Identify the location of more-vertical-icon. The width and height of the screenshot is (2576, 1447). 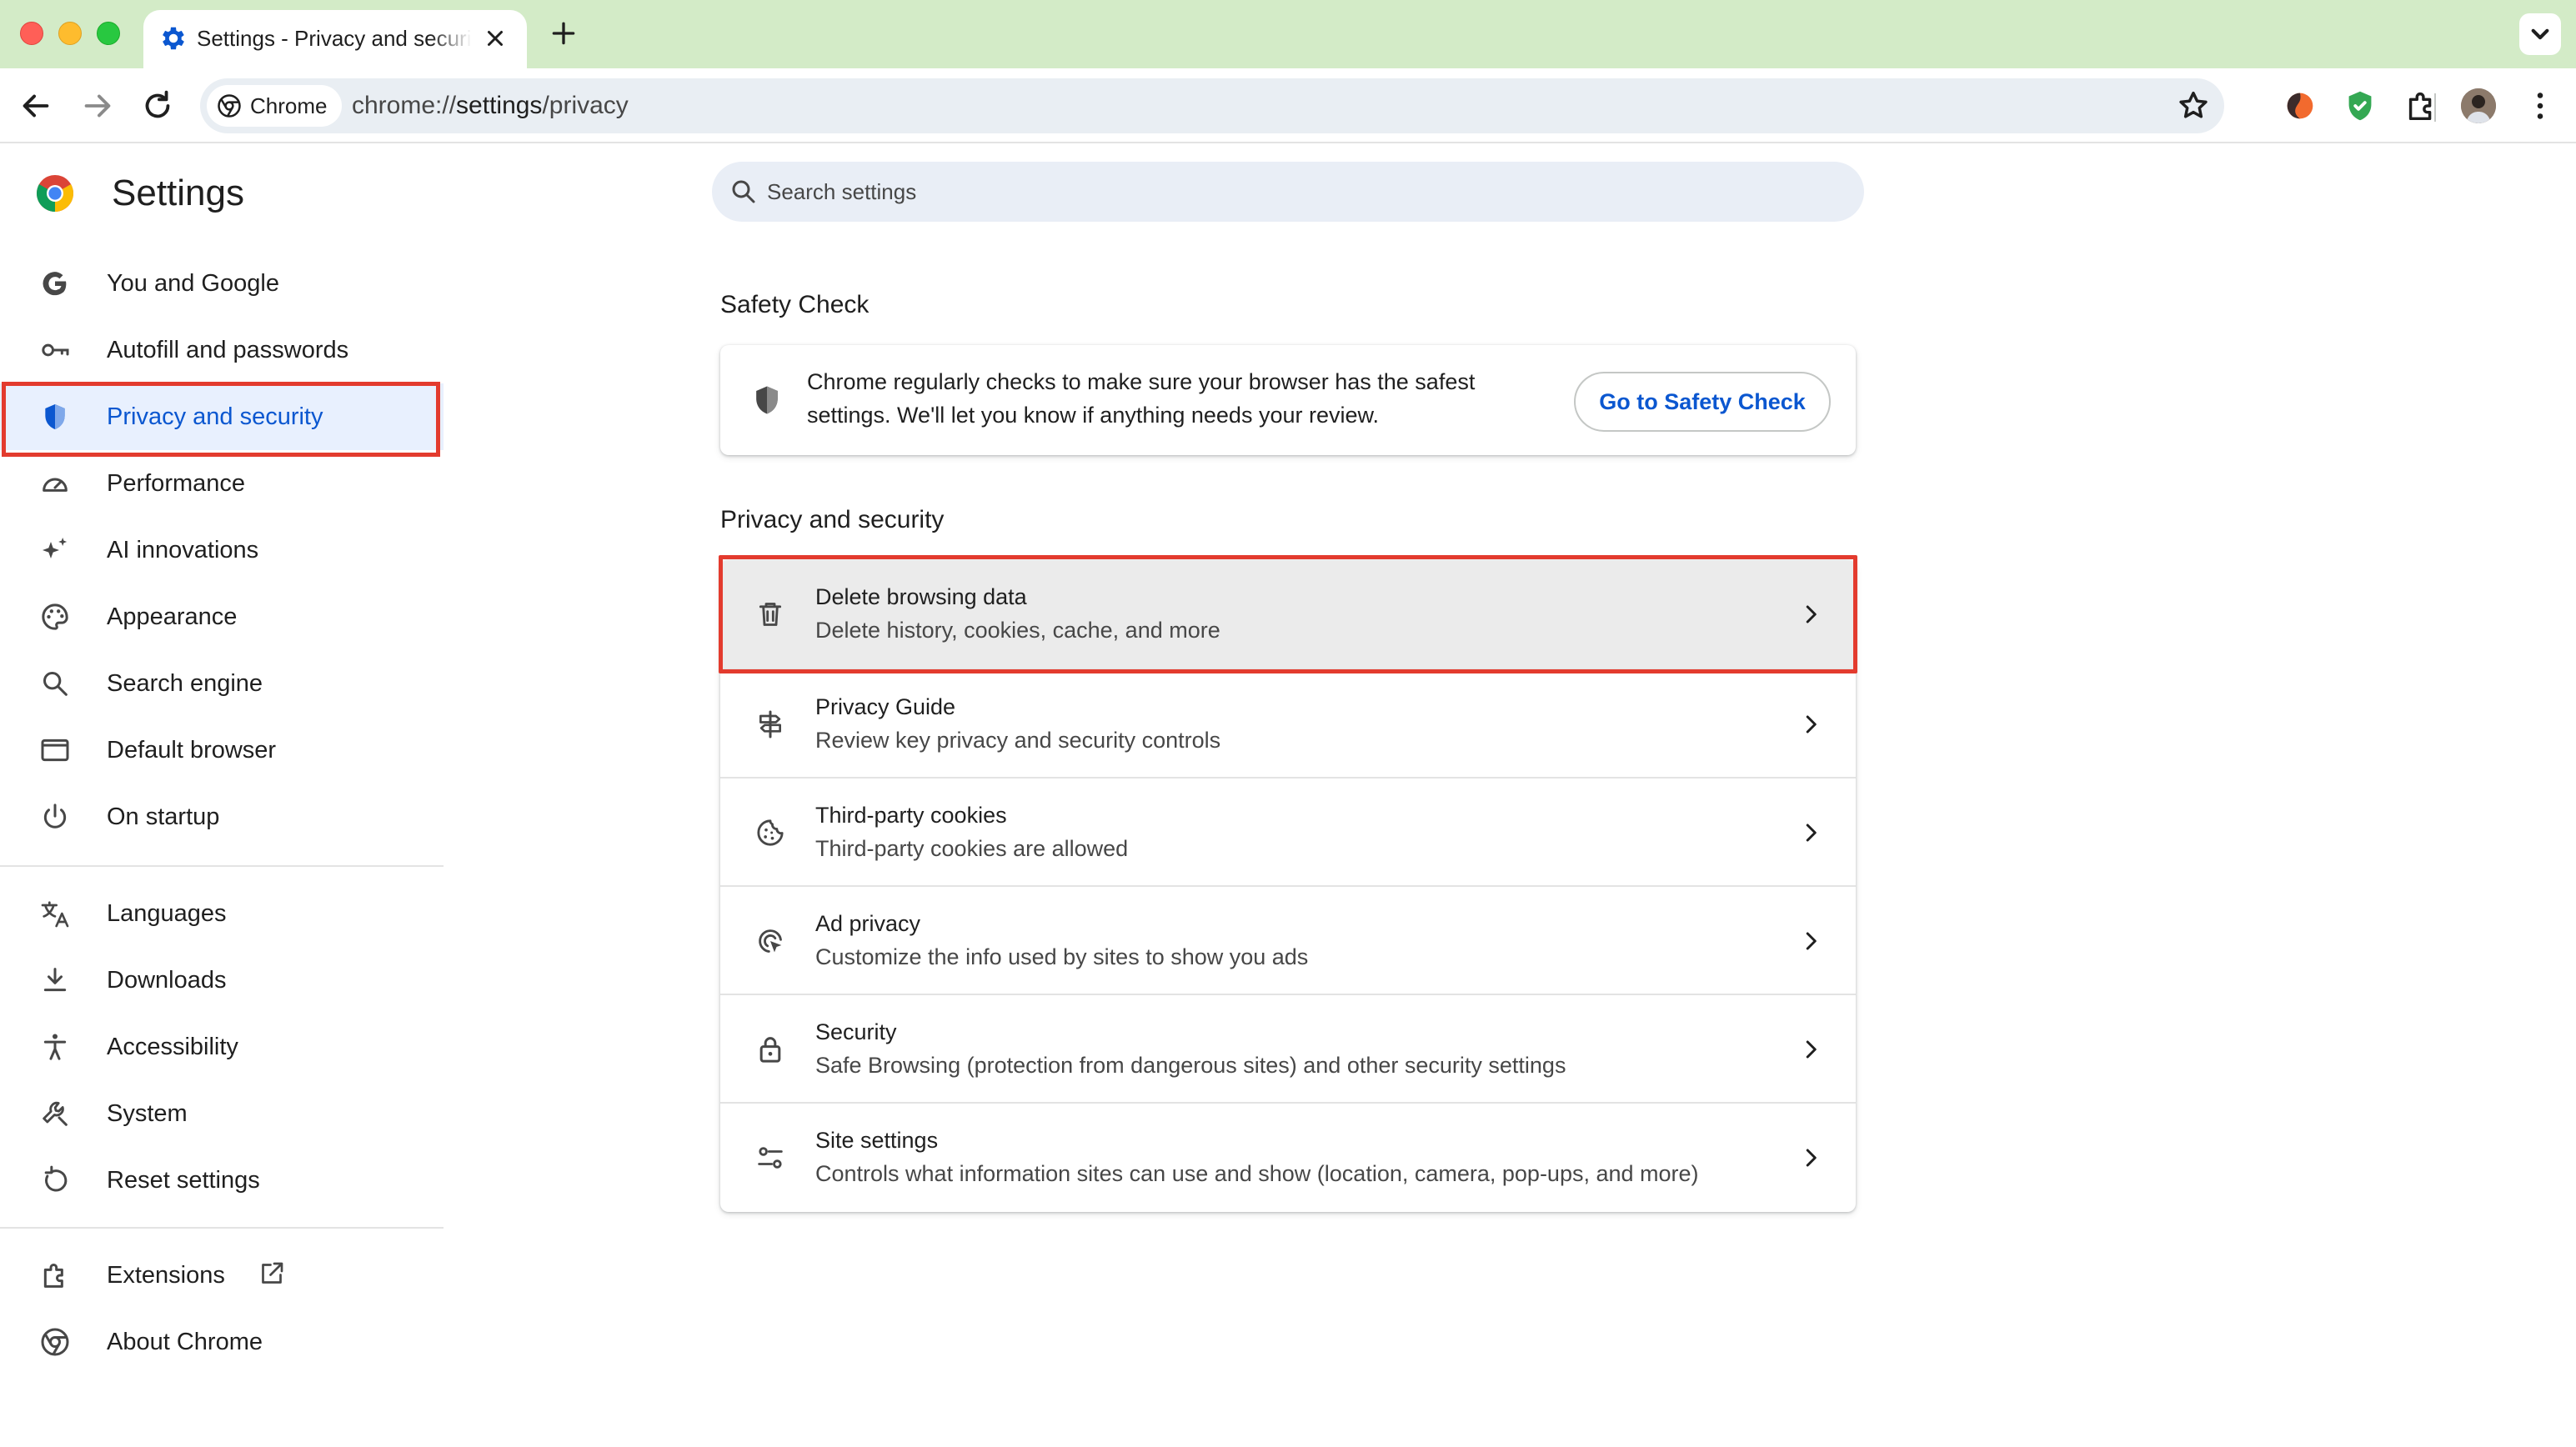
(2540, 106).